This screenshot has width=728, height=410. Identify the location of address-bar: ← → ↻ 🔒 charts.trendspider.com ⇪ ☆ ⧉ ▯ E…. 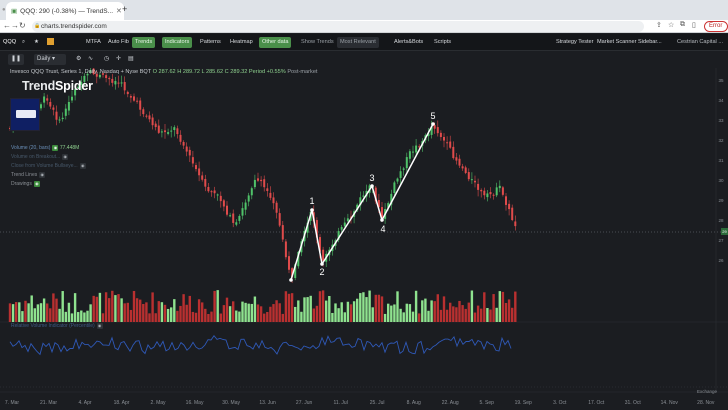
(364, 26).